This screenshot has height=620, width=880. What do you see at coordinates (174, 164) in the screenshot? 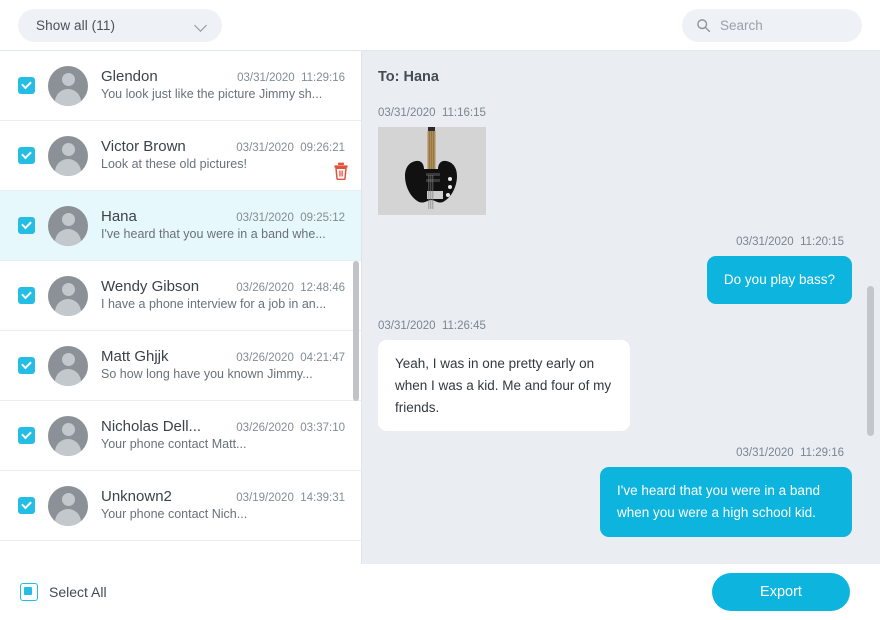
I see `message-preview: Look at these old pictures!` at bounding box center [174, 164].